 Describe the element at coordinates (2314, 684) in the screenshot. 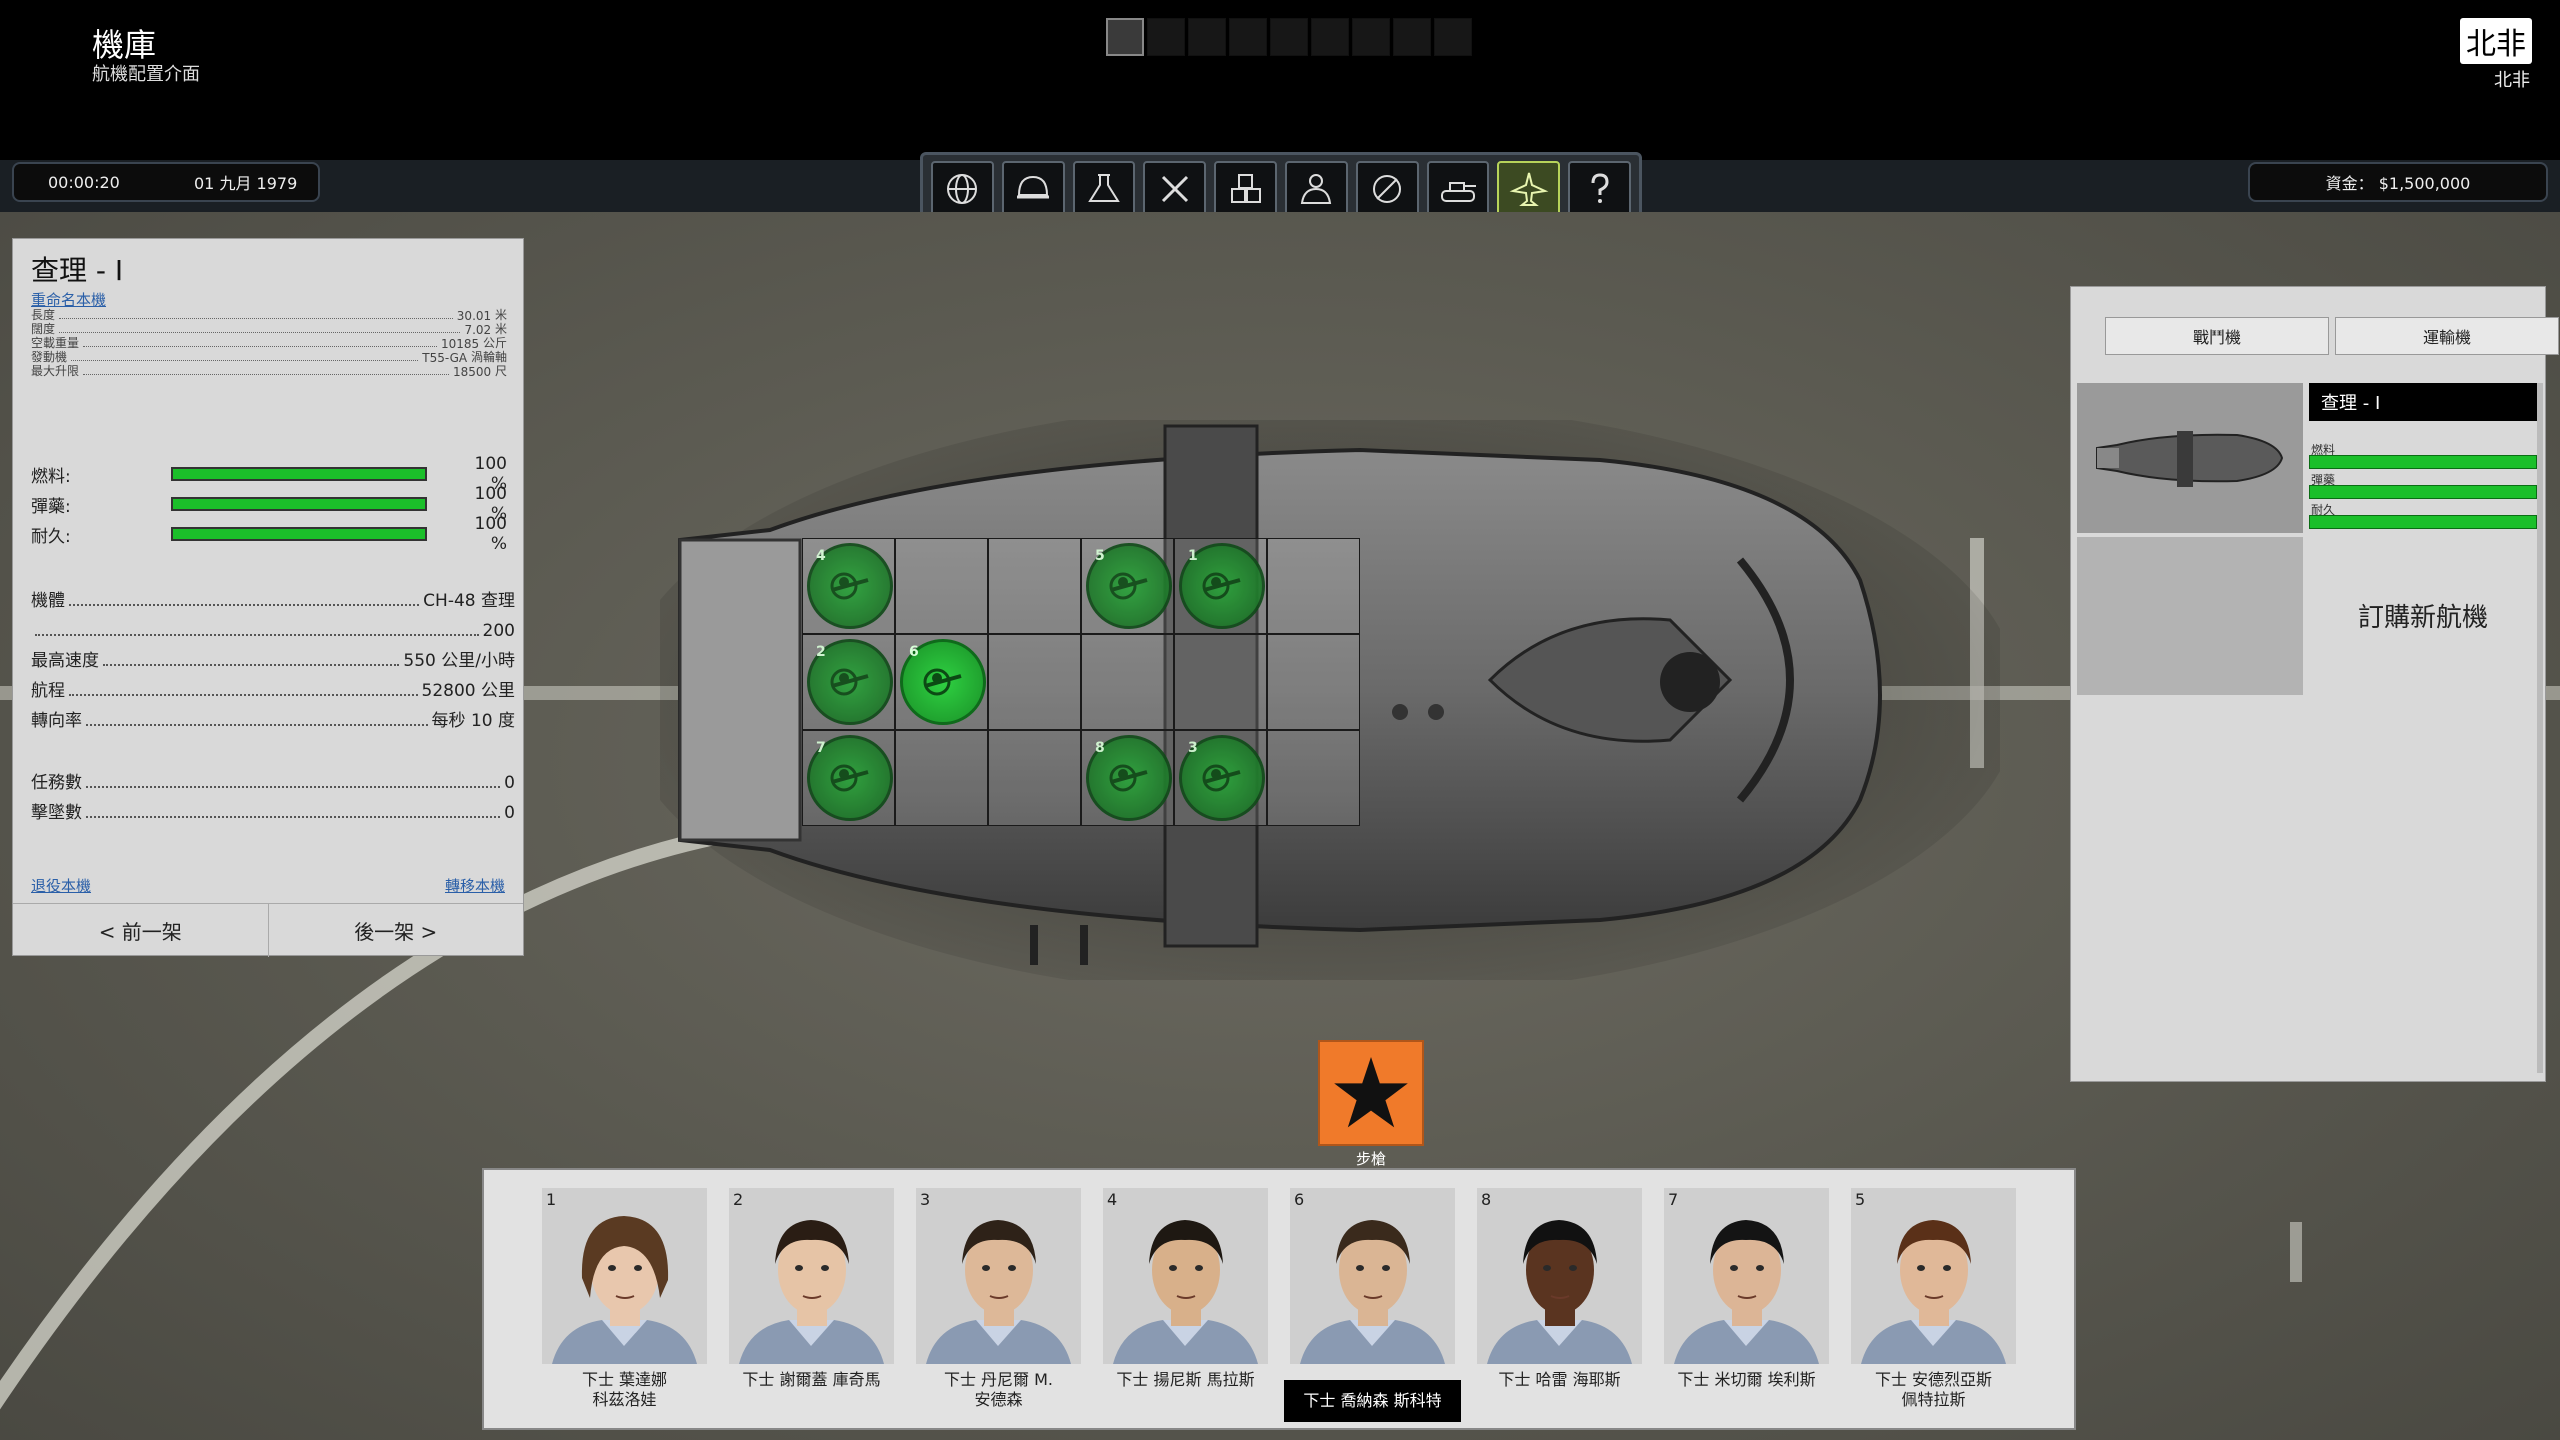

I see `aircraft-list-panel: 戰鬥機 運輸機 查理 - I 燃料 彈藥 耐久 訂購新航機` at that location.